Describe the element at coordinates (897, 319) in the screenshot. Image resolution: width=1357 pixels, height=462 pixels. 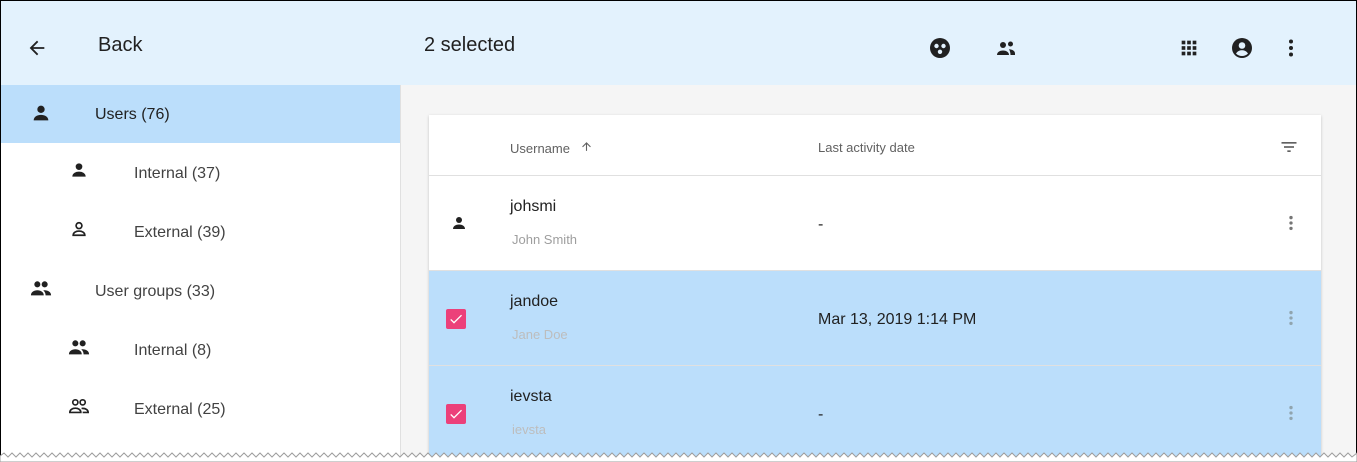
I see `row-last-activity: Mar 13, 2019 1:14 PM` at that location.